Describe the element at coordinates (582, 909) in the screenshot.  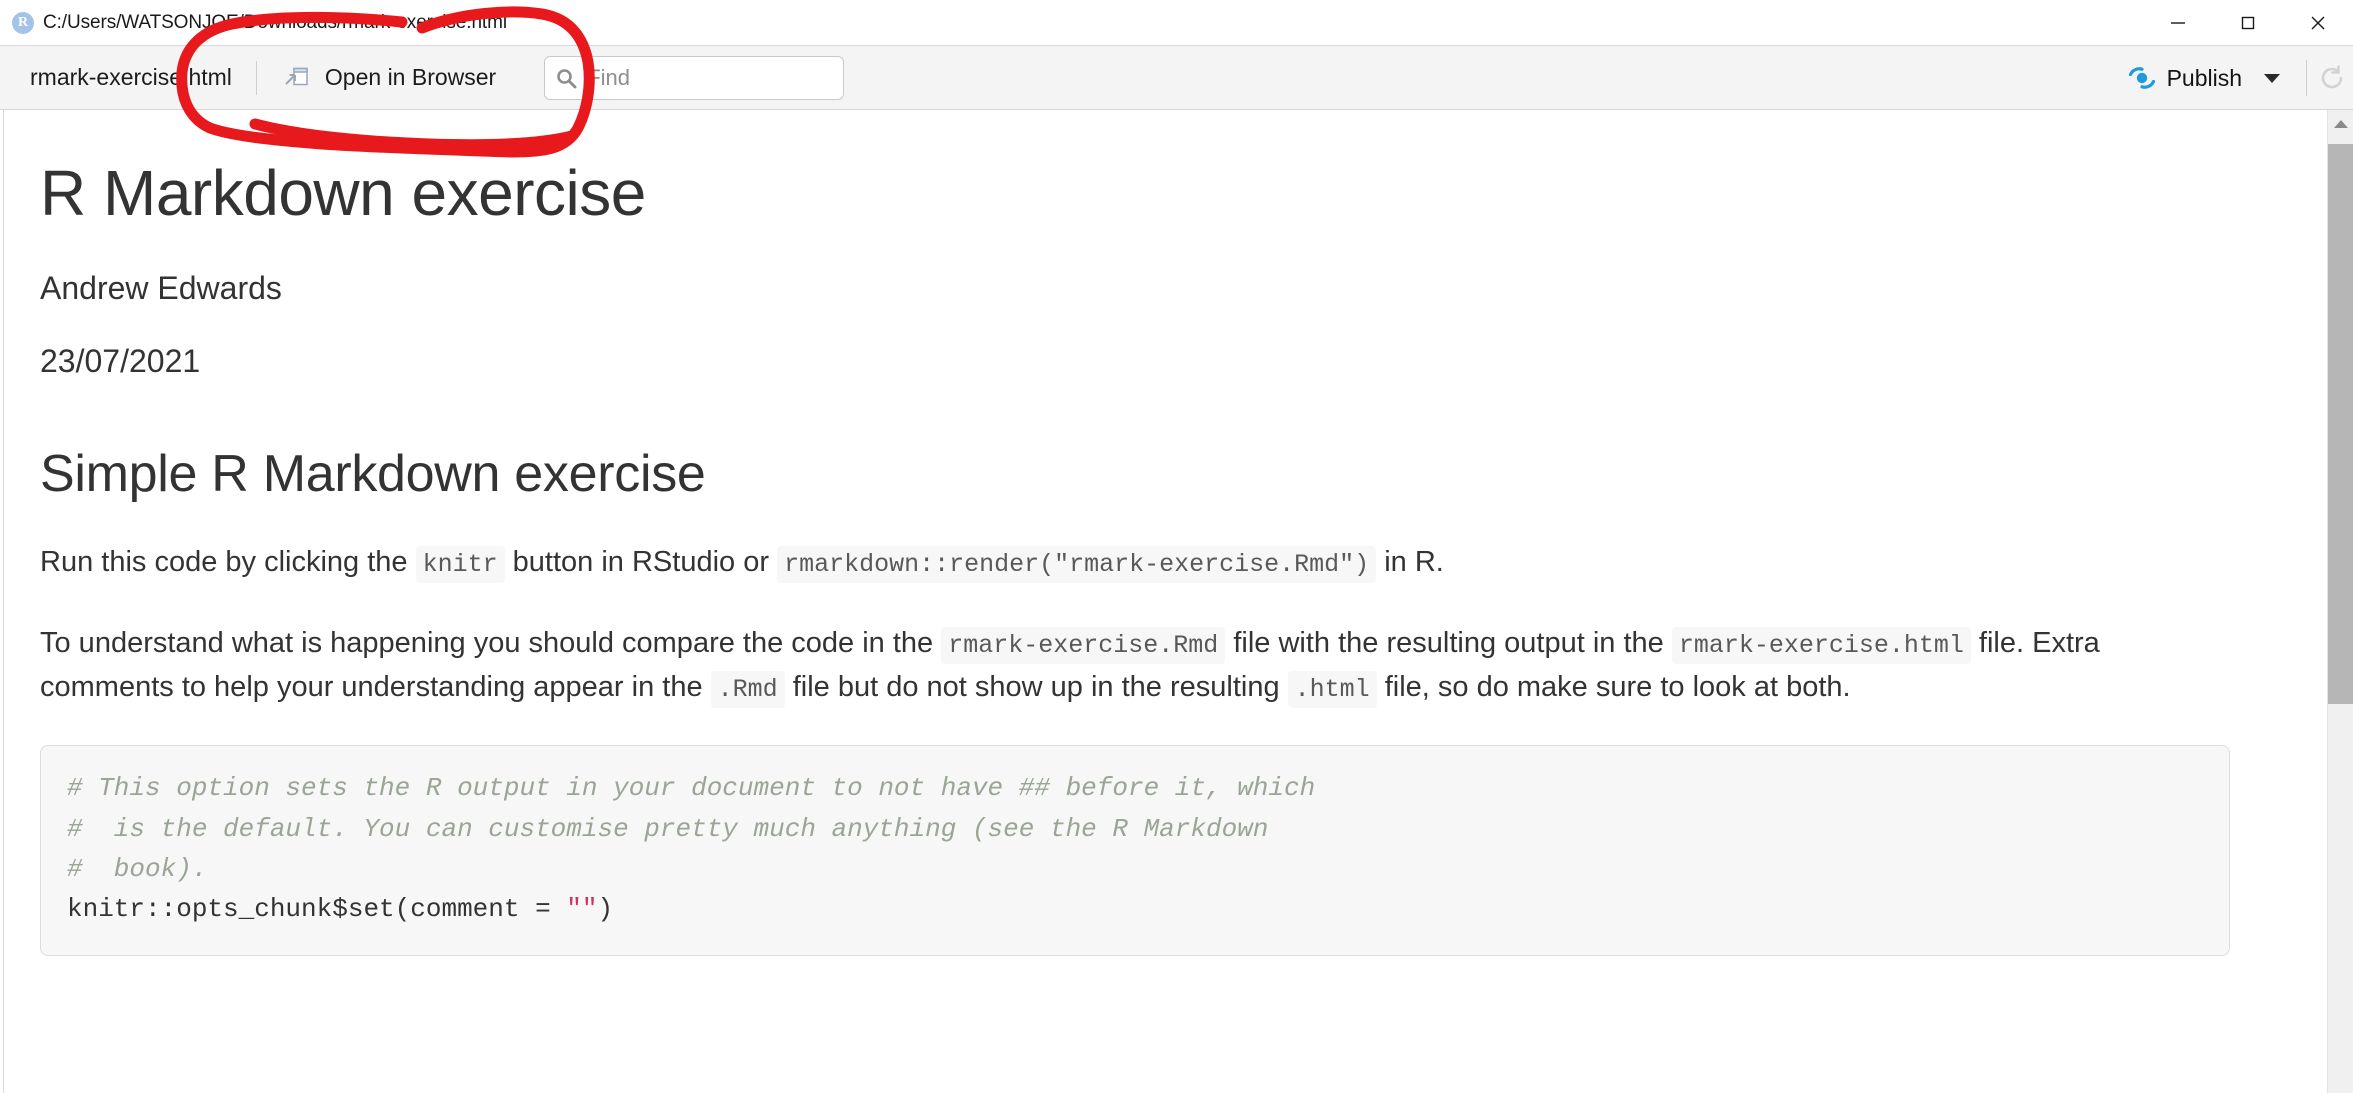
I see `code-string-literal: ""` at that location.